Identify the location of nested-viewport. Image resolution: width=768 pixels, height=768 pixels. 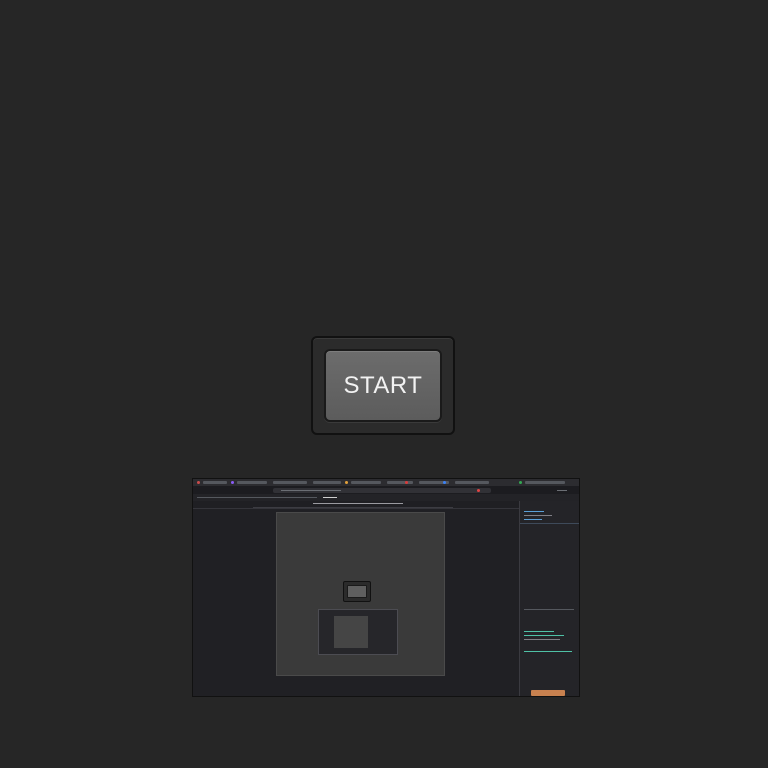
(351, 632).